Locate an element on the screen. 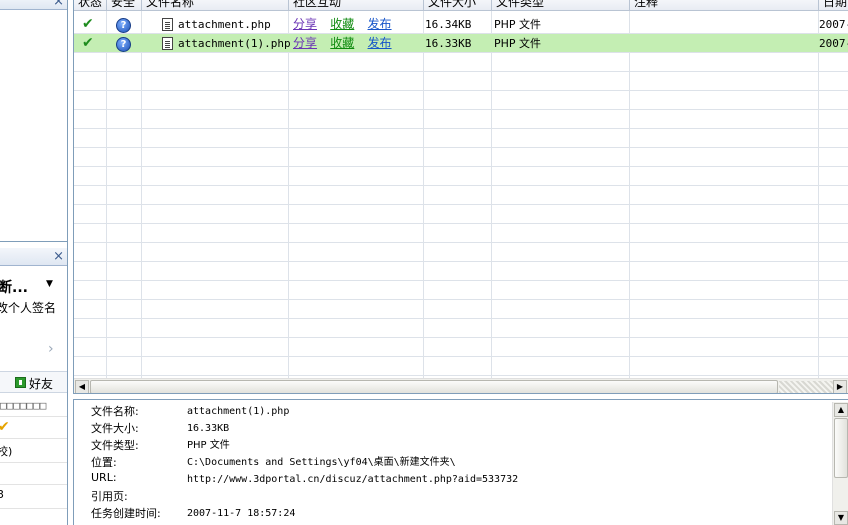 Image resolution: width=848 pixels, height=525 pixels. chevron-right-icon: › is located at coordinates (51, 349).